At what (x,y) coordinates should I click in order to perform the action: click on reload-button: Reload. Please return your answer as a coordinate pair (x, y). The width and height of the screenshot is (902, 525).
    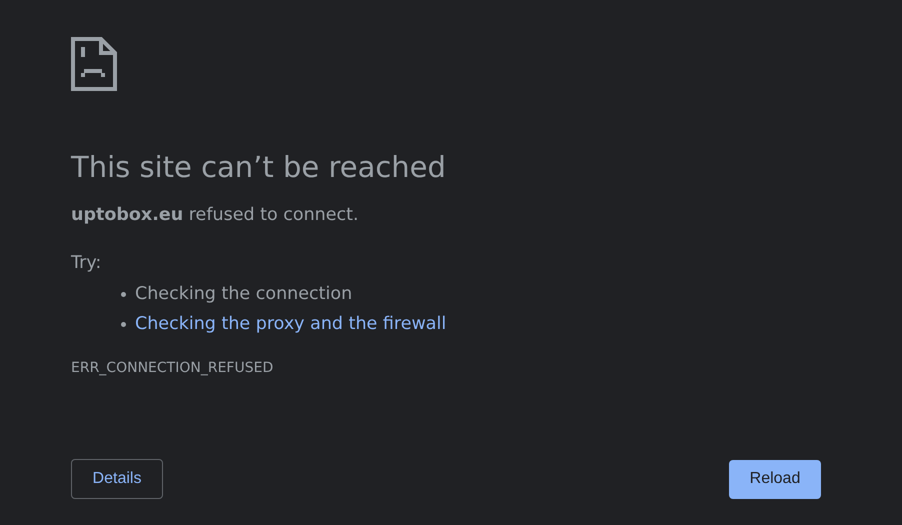
    Looking at the image, I should click on (775, 479).